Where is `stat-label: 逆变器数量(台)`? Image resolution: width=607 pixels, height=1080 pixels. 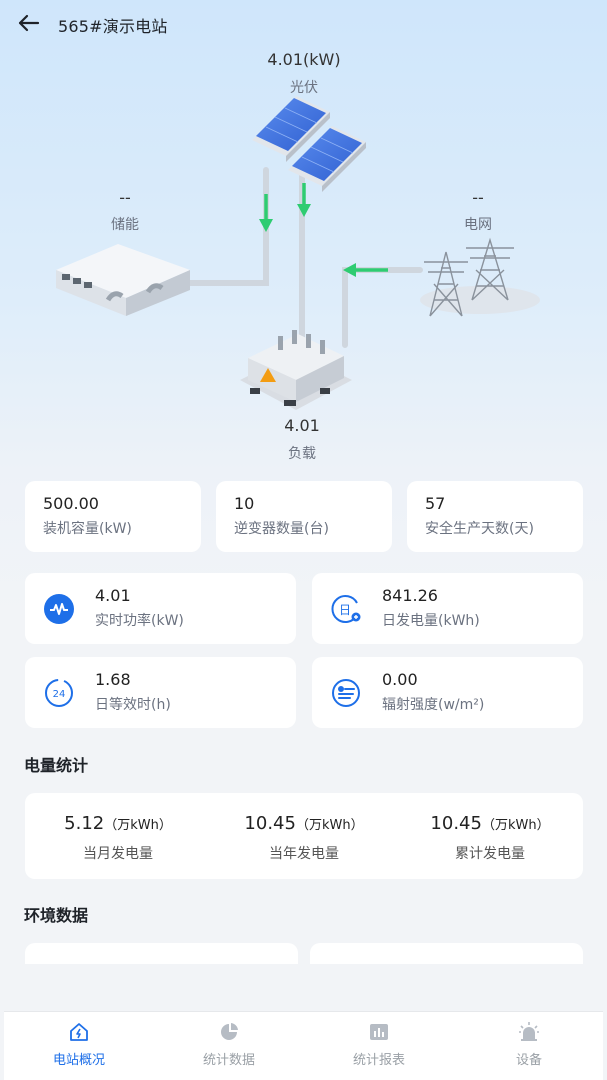
stat-label: 逆变器数量(台) is located at coordinates (281, 529).